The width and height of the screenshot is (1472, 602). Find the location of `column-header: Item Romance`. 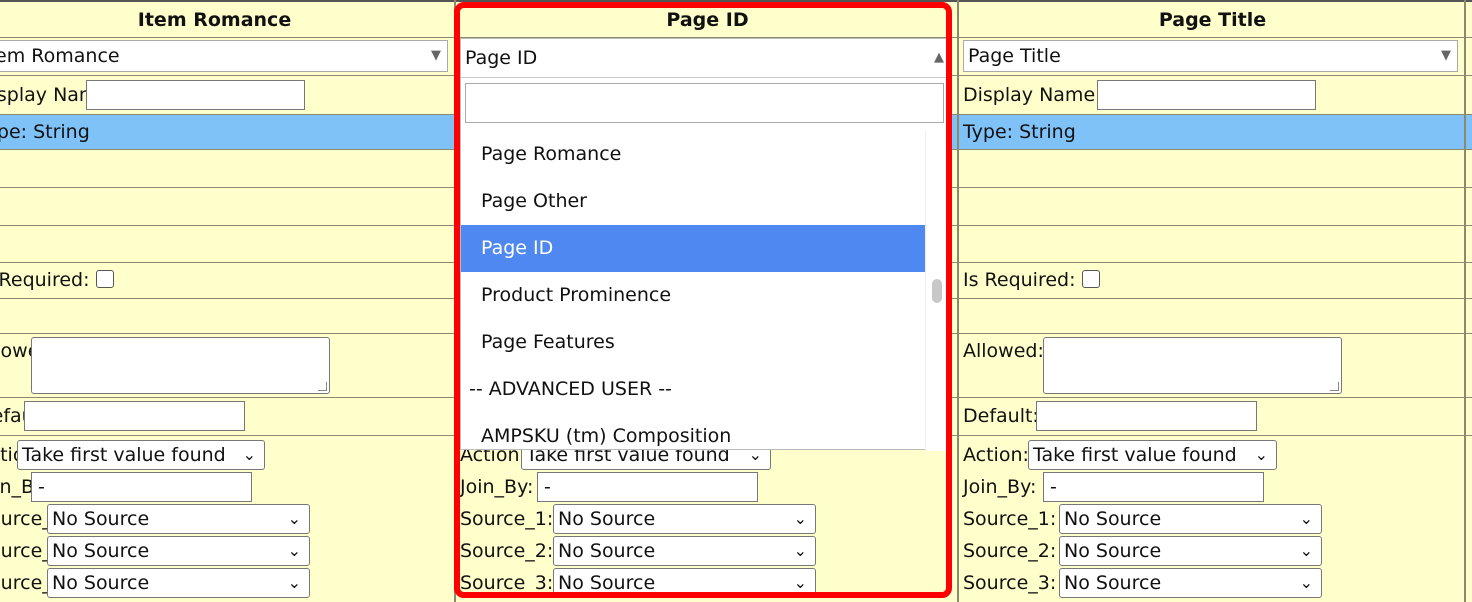

column-header: Item Romance is located at coordinates (227, 19).